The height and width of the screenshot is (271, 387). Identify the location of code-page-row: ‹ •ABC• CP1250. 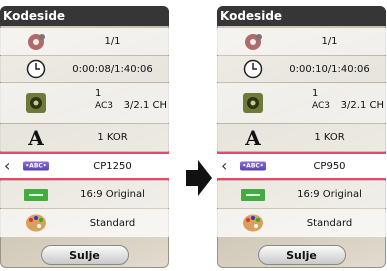
(84, 166).